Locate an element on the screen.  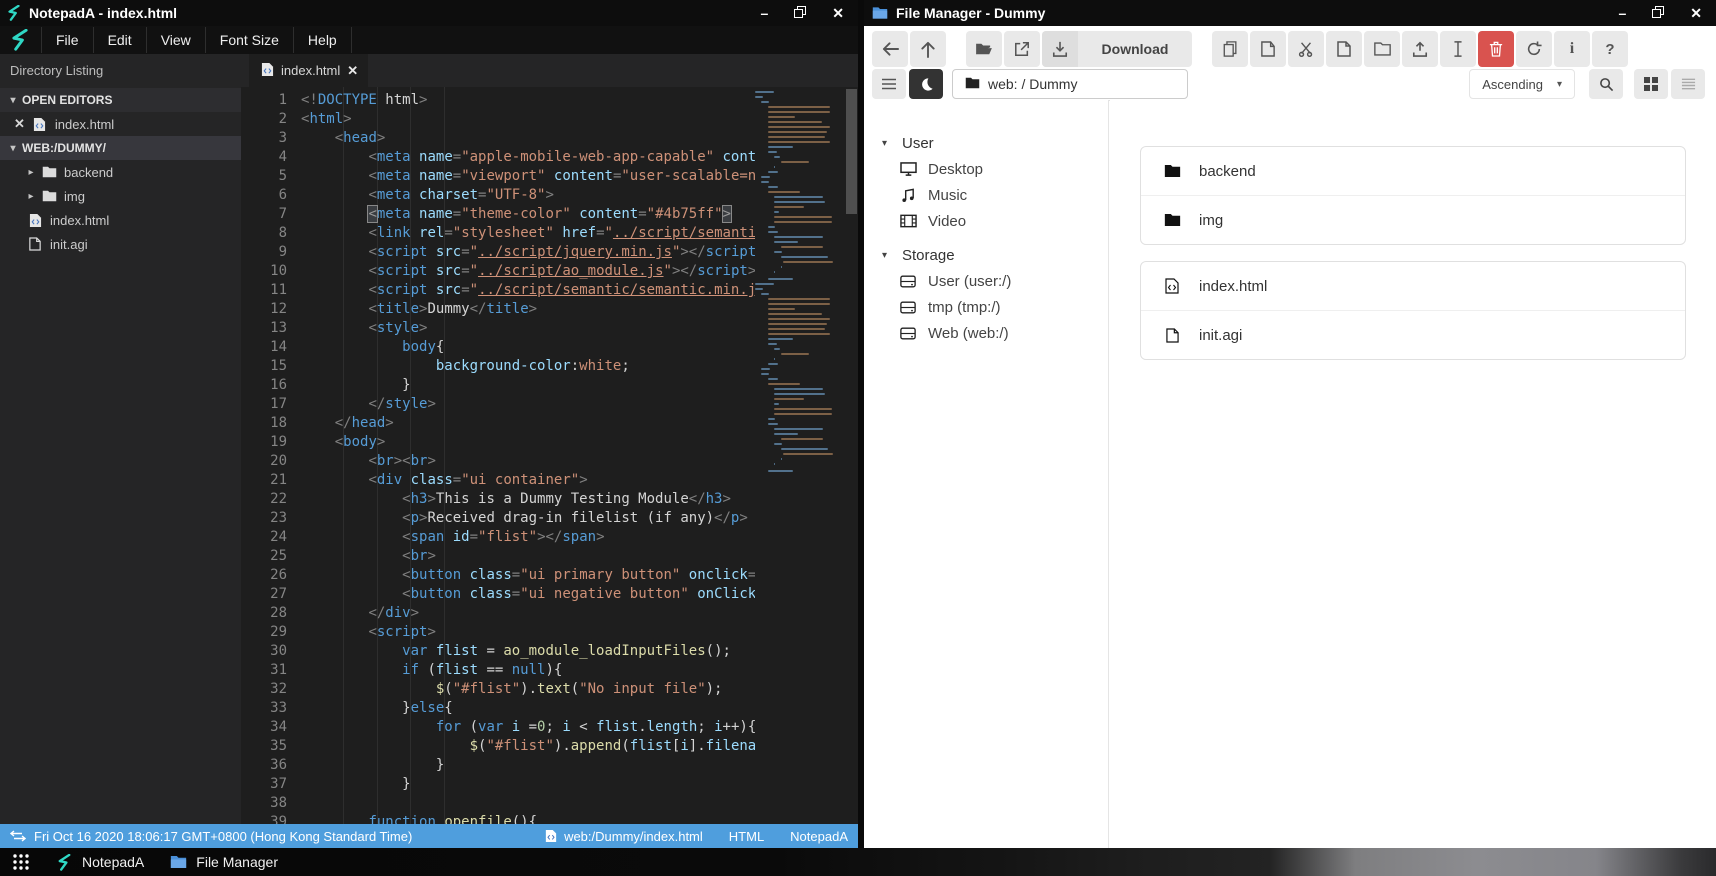
sidebar-item-web: Web (web:/) is located at coordinates (986, 333).